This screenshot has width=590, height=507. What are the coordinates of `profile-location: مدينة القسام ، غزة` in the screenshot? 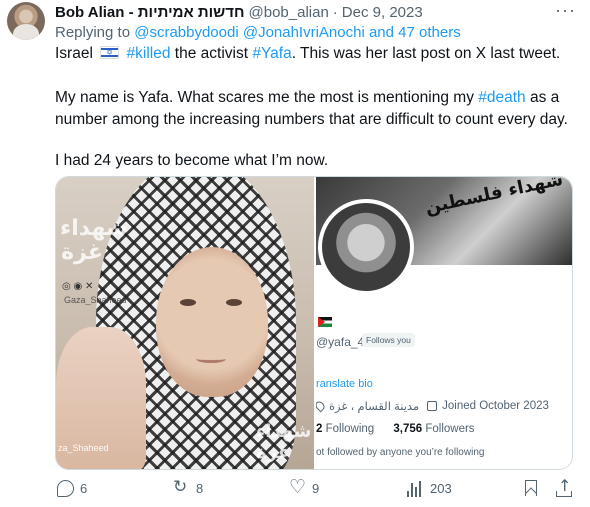 It's located at (374, 407).